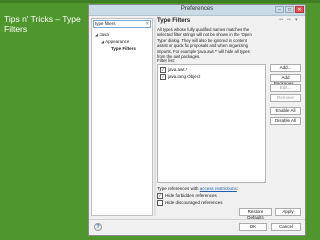  Describe the element at coordinates (178, 70) in the screenshot. I see `filter-text: java.awt.*` at that location.